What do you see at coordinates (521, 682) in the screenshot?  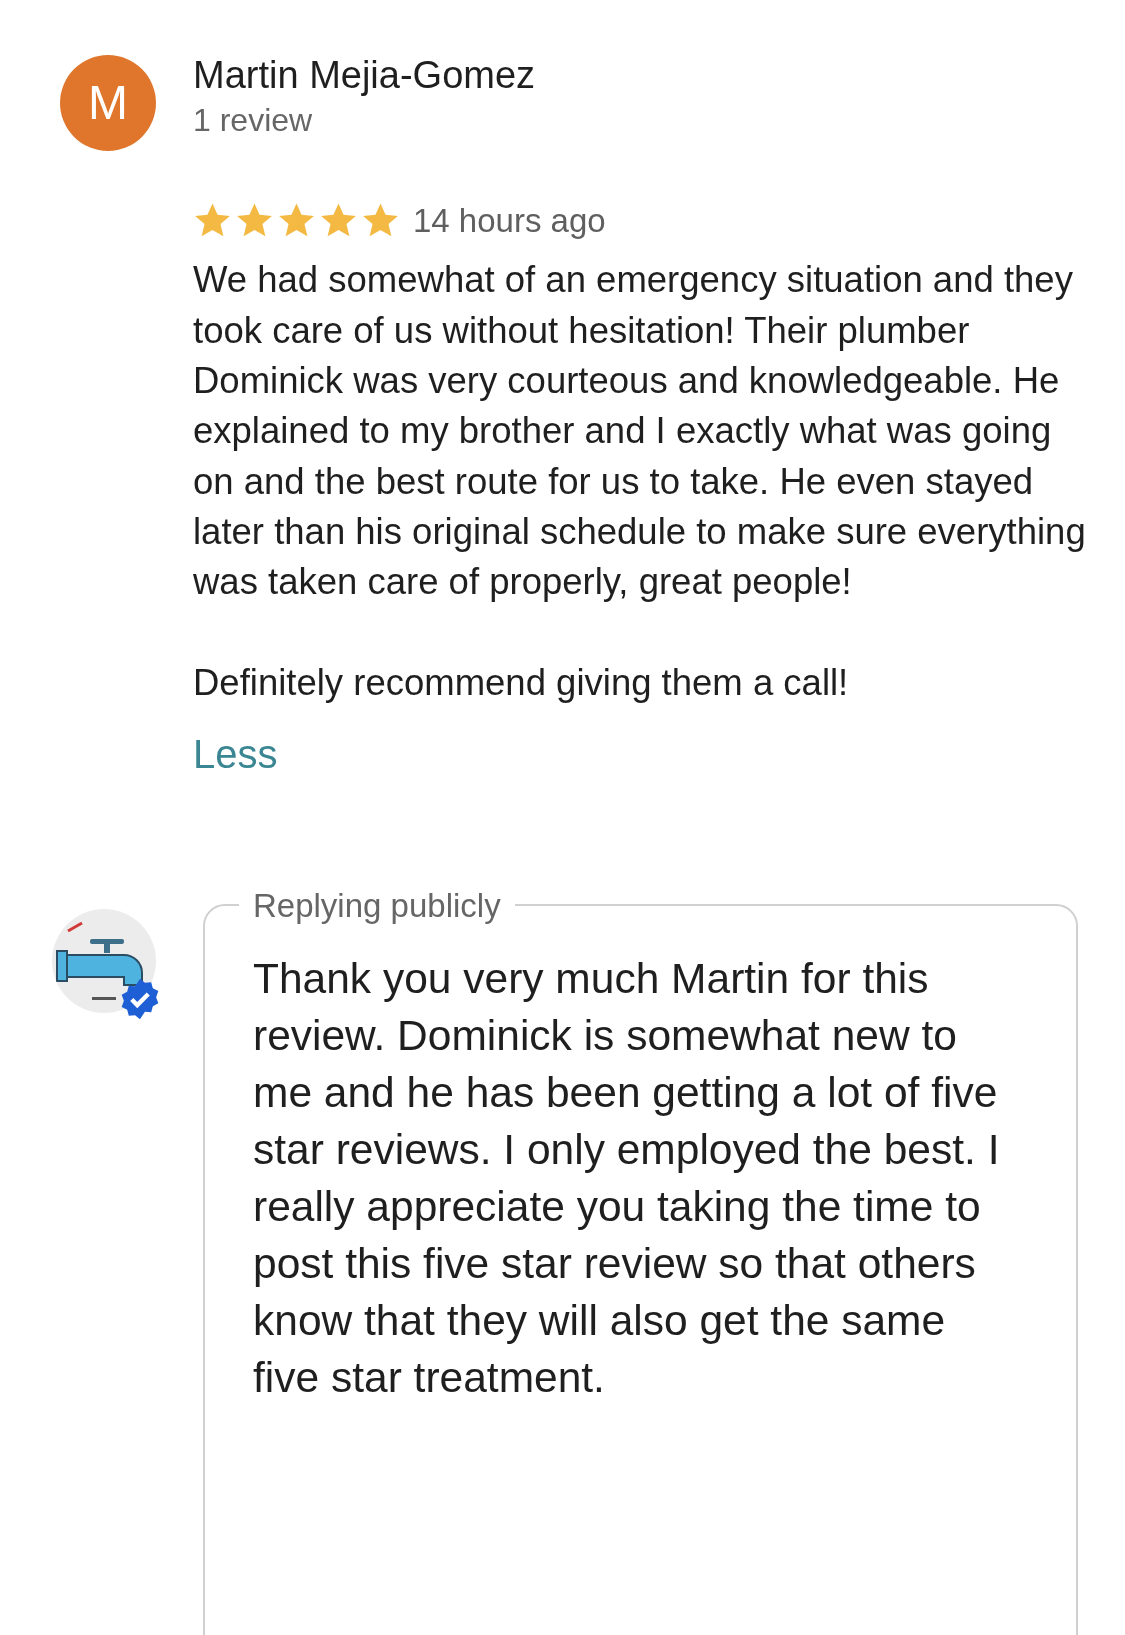 I see `review-text: Definitely recommend giving them a call!` at bounding box center [521, 682].